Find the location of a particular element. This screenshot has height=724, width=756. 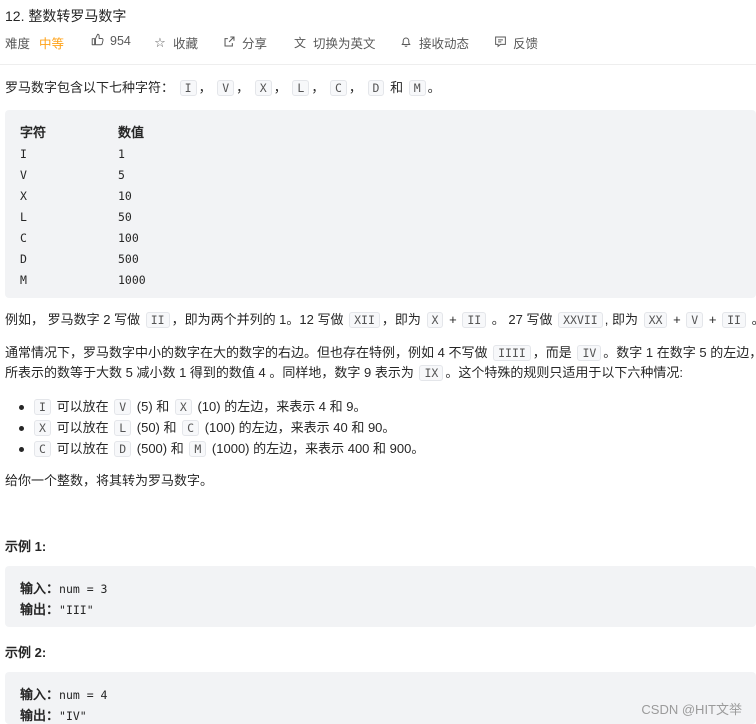

feedback-icon is located at coordinates (500, 43).